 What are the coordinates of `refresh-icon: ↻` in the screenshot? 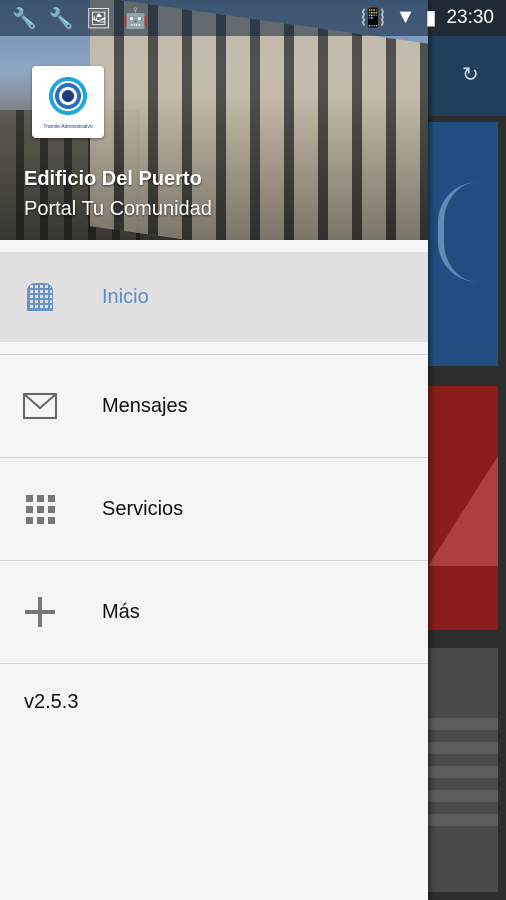 It's located at (470, 74).